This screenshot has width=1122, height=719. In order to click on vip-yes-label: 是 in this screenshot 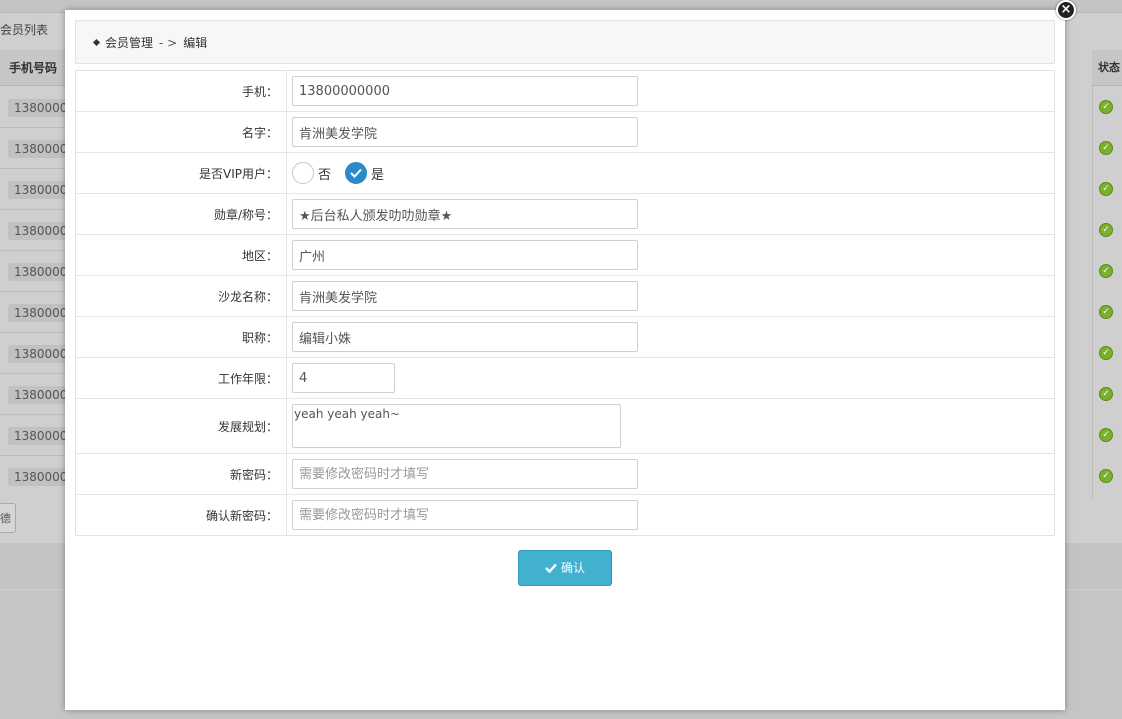, I will do `click(377, 173)`.